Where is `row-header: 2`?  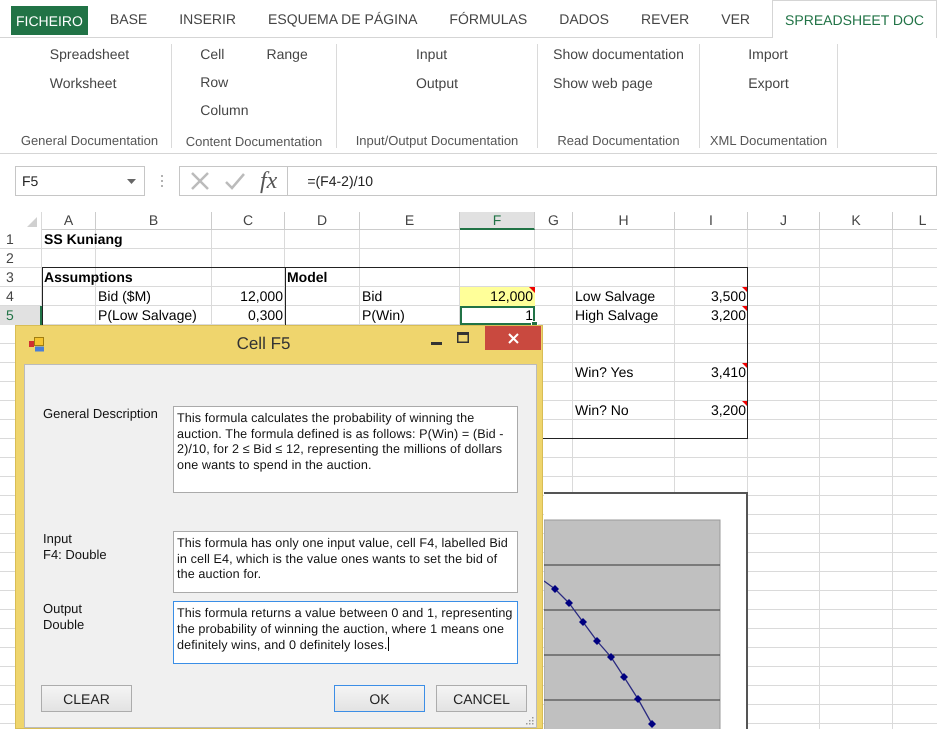
row-header: 2 is located at coordinates (21, 258).